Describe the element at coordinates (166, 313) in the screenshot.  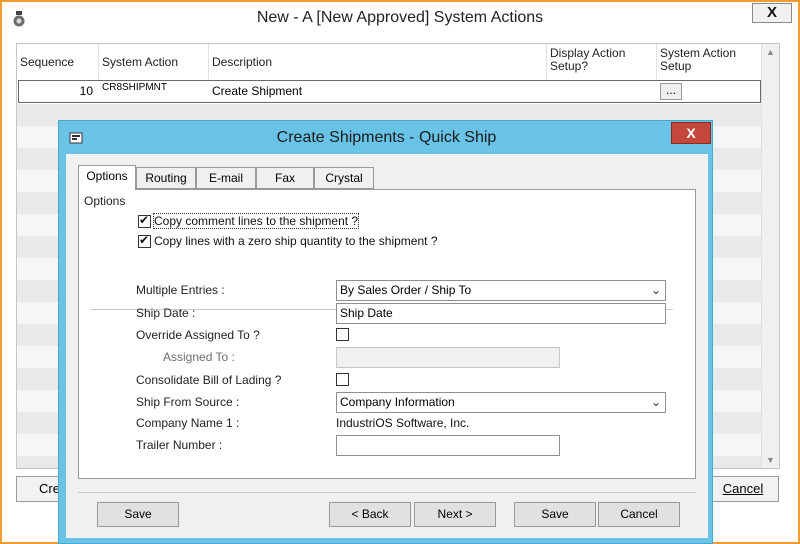
I see `ship-date-label: Ship Date :` at that location.